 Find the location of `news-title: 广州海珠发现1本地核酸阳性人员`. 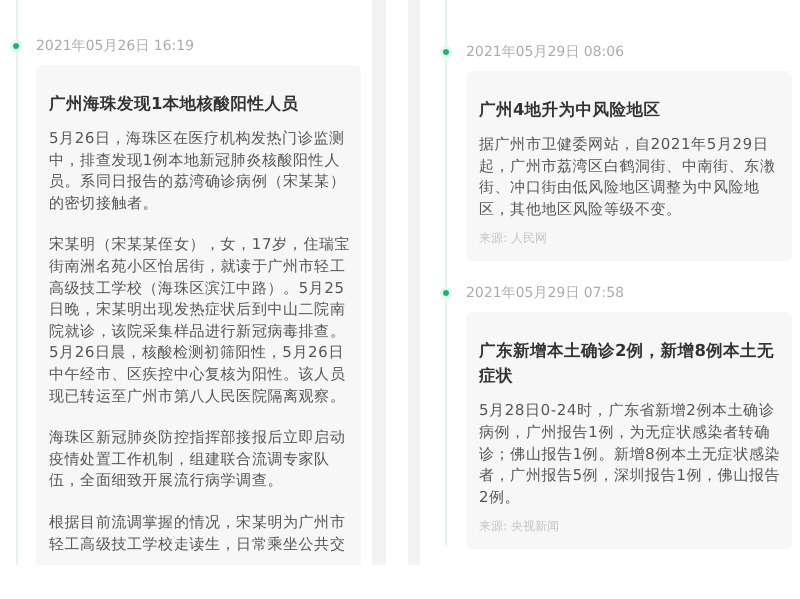

news-title: 广州海珠发现1本地核酸阳性人员 is located at coordinates (174, 104).